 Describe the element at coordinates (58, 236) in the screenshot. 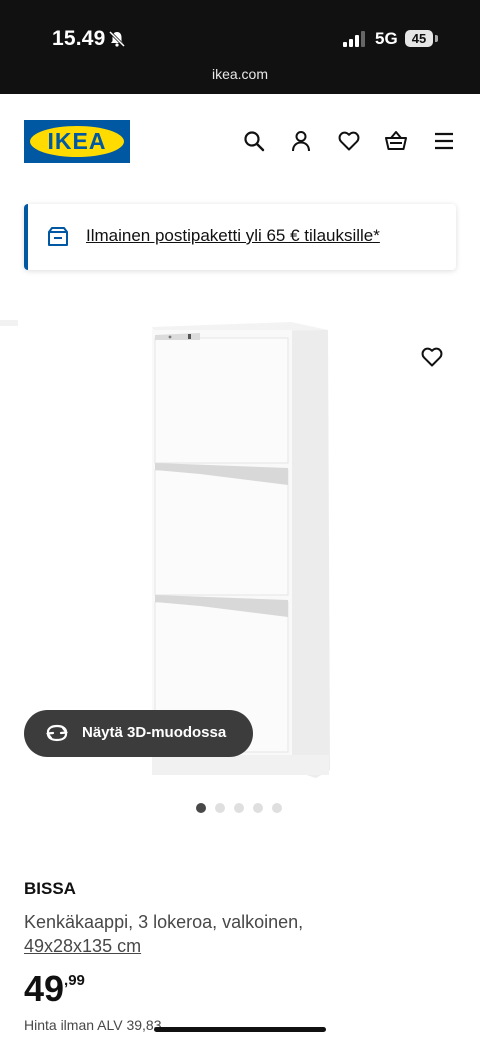

I see `delivery-icon` at that location.